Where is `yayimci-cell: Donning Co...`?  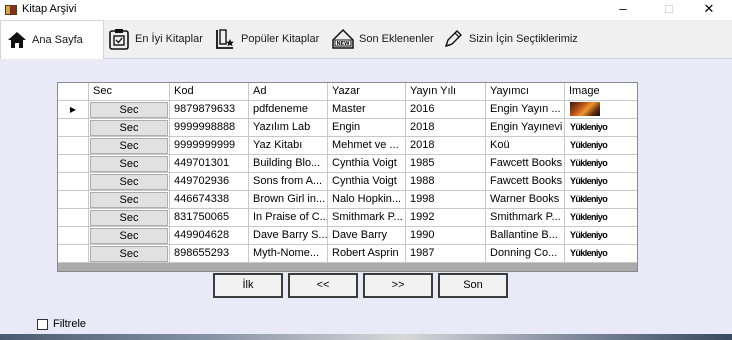 yayimci-cell: Donning Co... is located at coordinates (525, 254).